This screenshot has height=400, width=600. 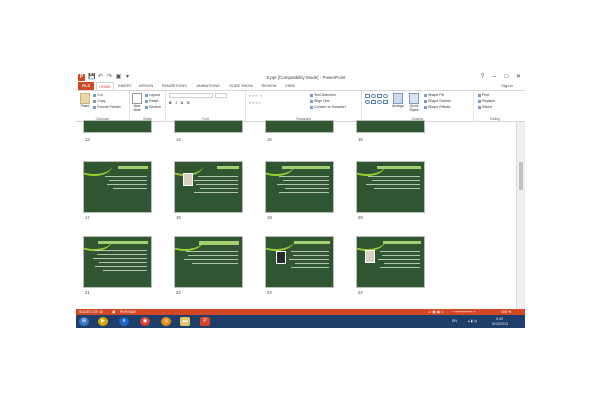 I want to click on align-text-button: Align Text, so click(x=320, y=101).